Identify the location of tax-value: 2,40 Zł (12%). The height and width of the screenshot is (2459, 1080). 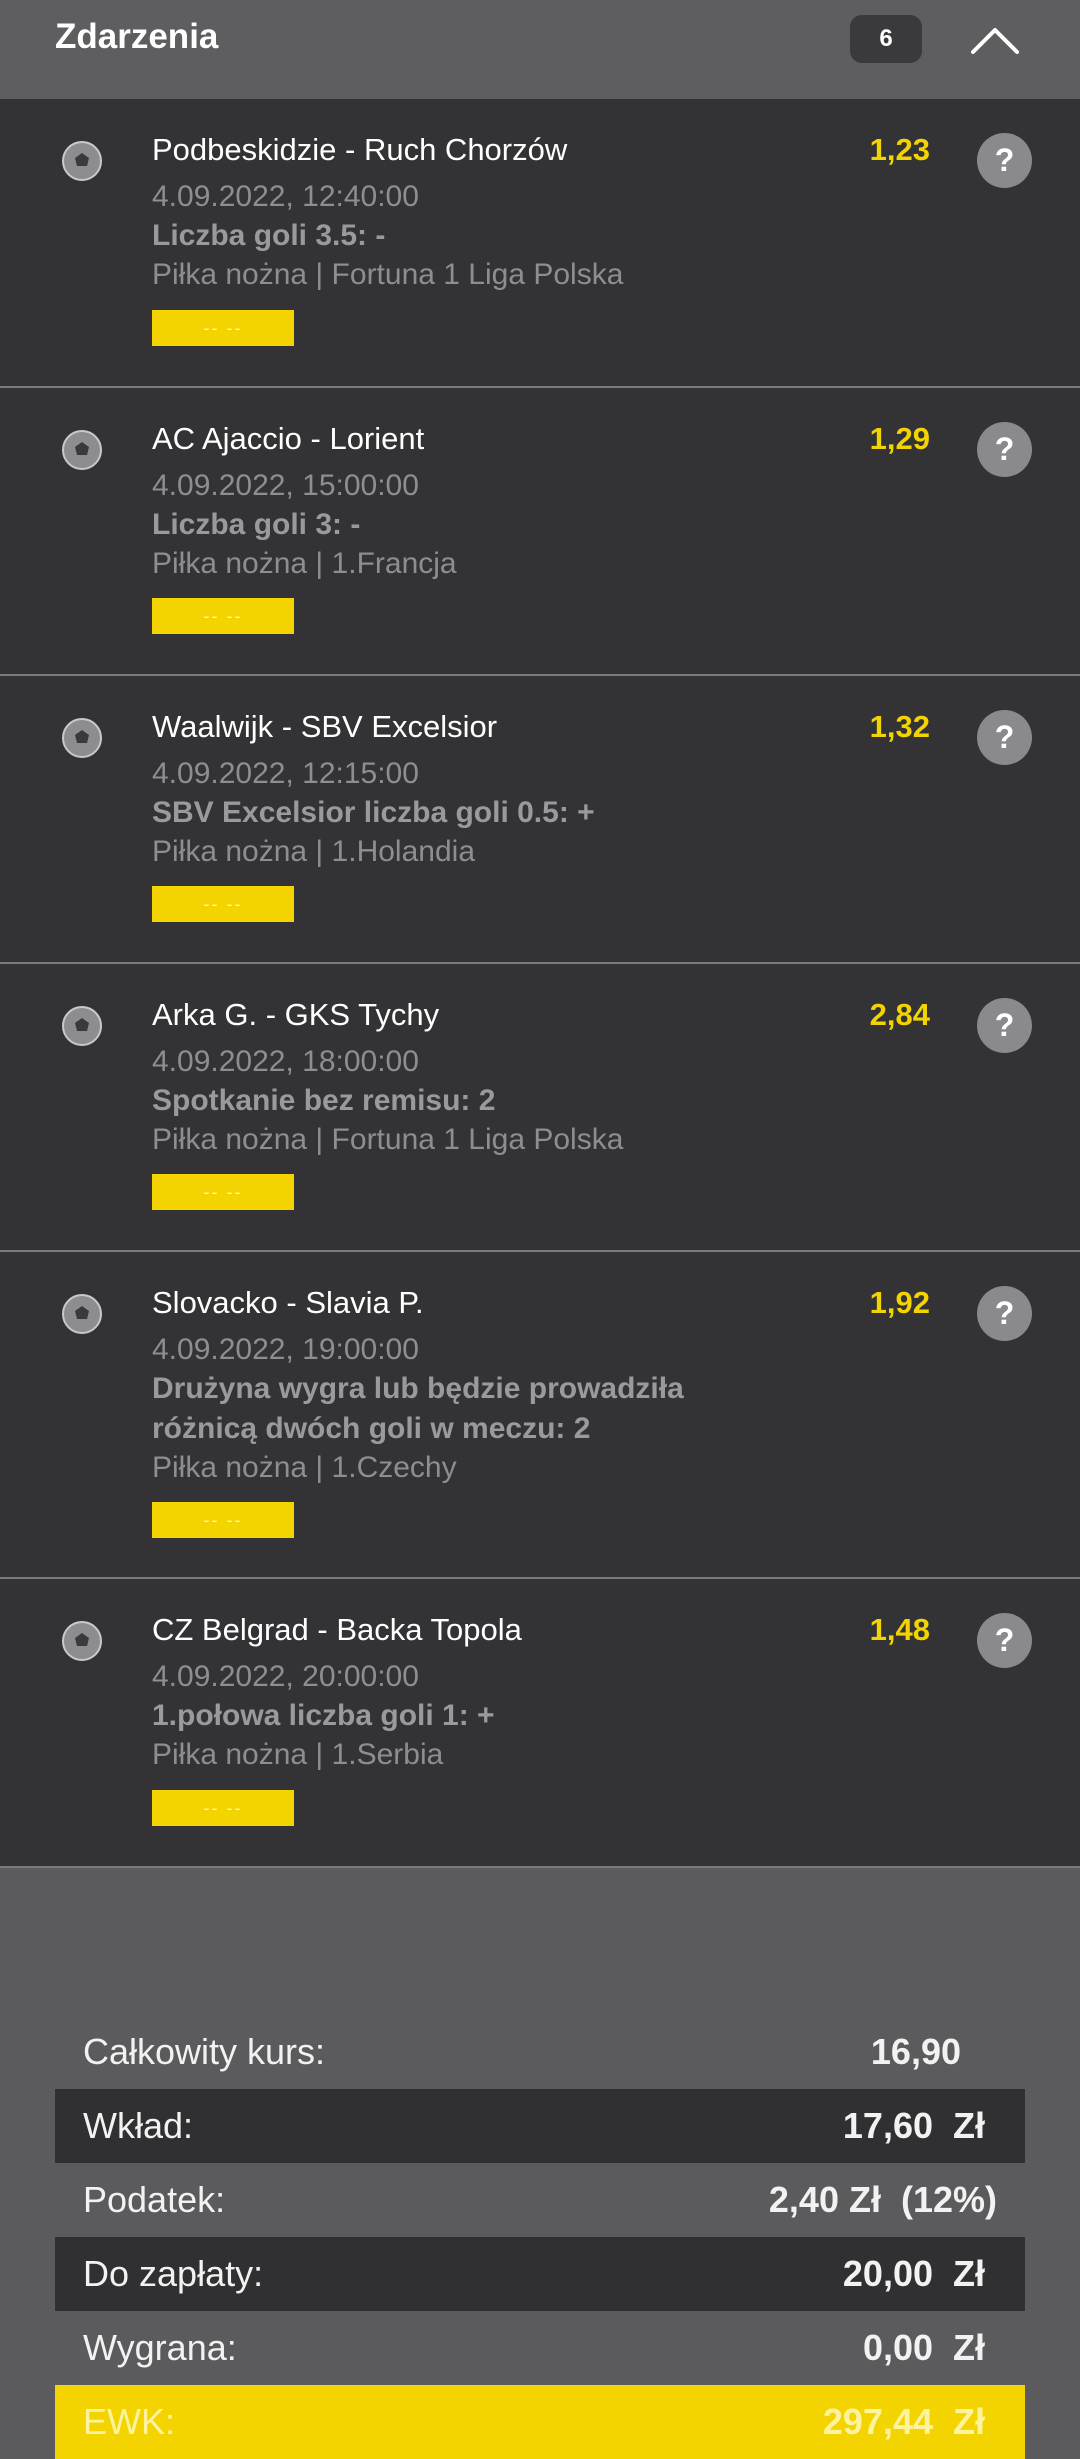
(882, 2199).